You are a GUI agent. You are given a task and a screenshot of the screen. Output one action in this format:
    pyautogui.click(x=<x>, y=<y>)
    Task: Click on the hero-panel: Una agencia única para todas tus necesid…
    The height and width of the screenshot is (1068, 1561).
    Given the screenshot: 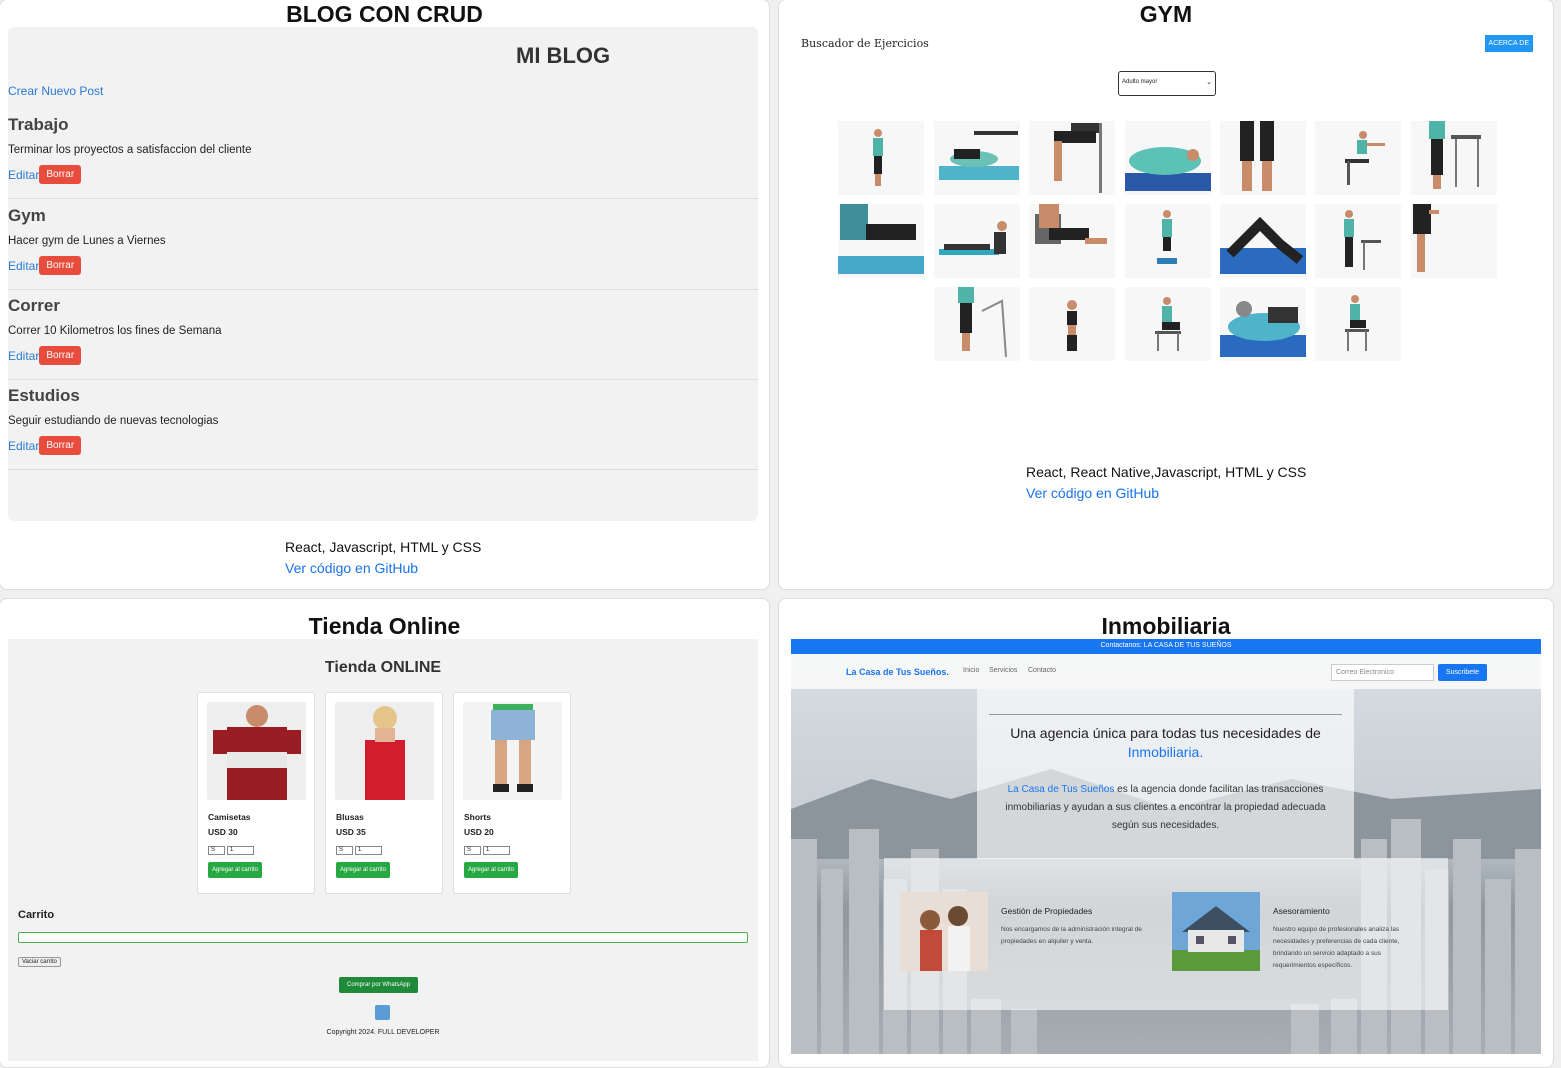 What is the action you would take?
    pyautogui.click(x=1165, y=774)
    